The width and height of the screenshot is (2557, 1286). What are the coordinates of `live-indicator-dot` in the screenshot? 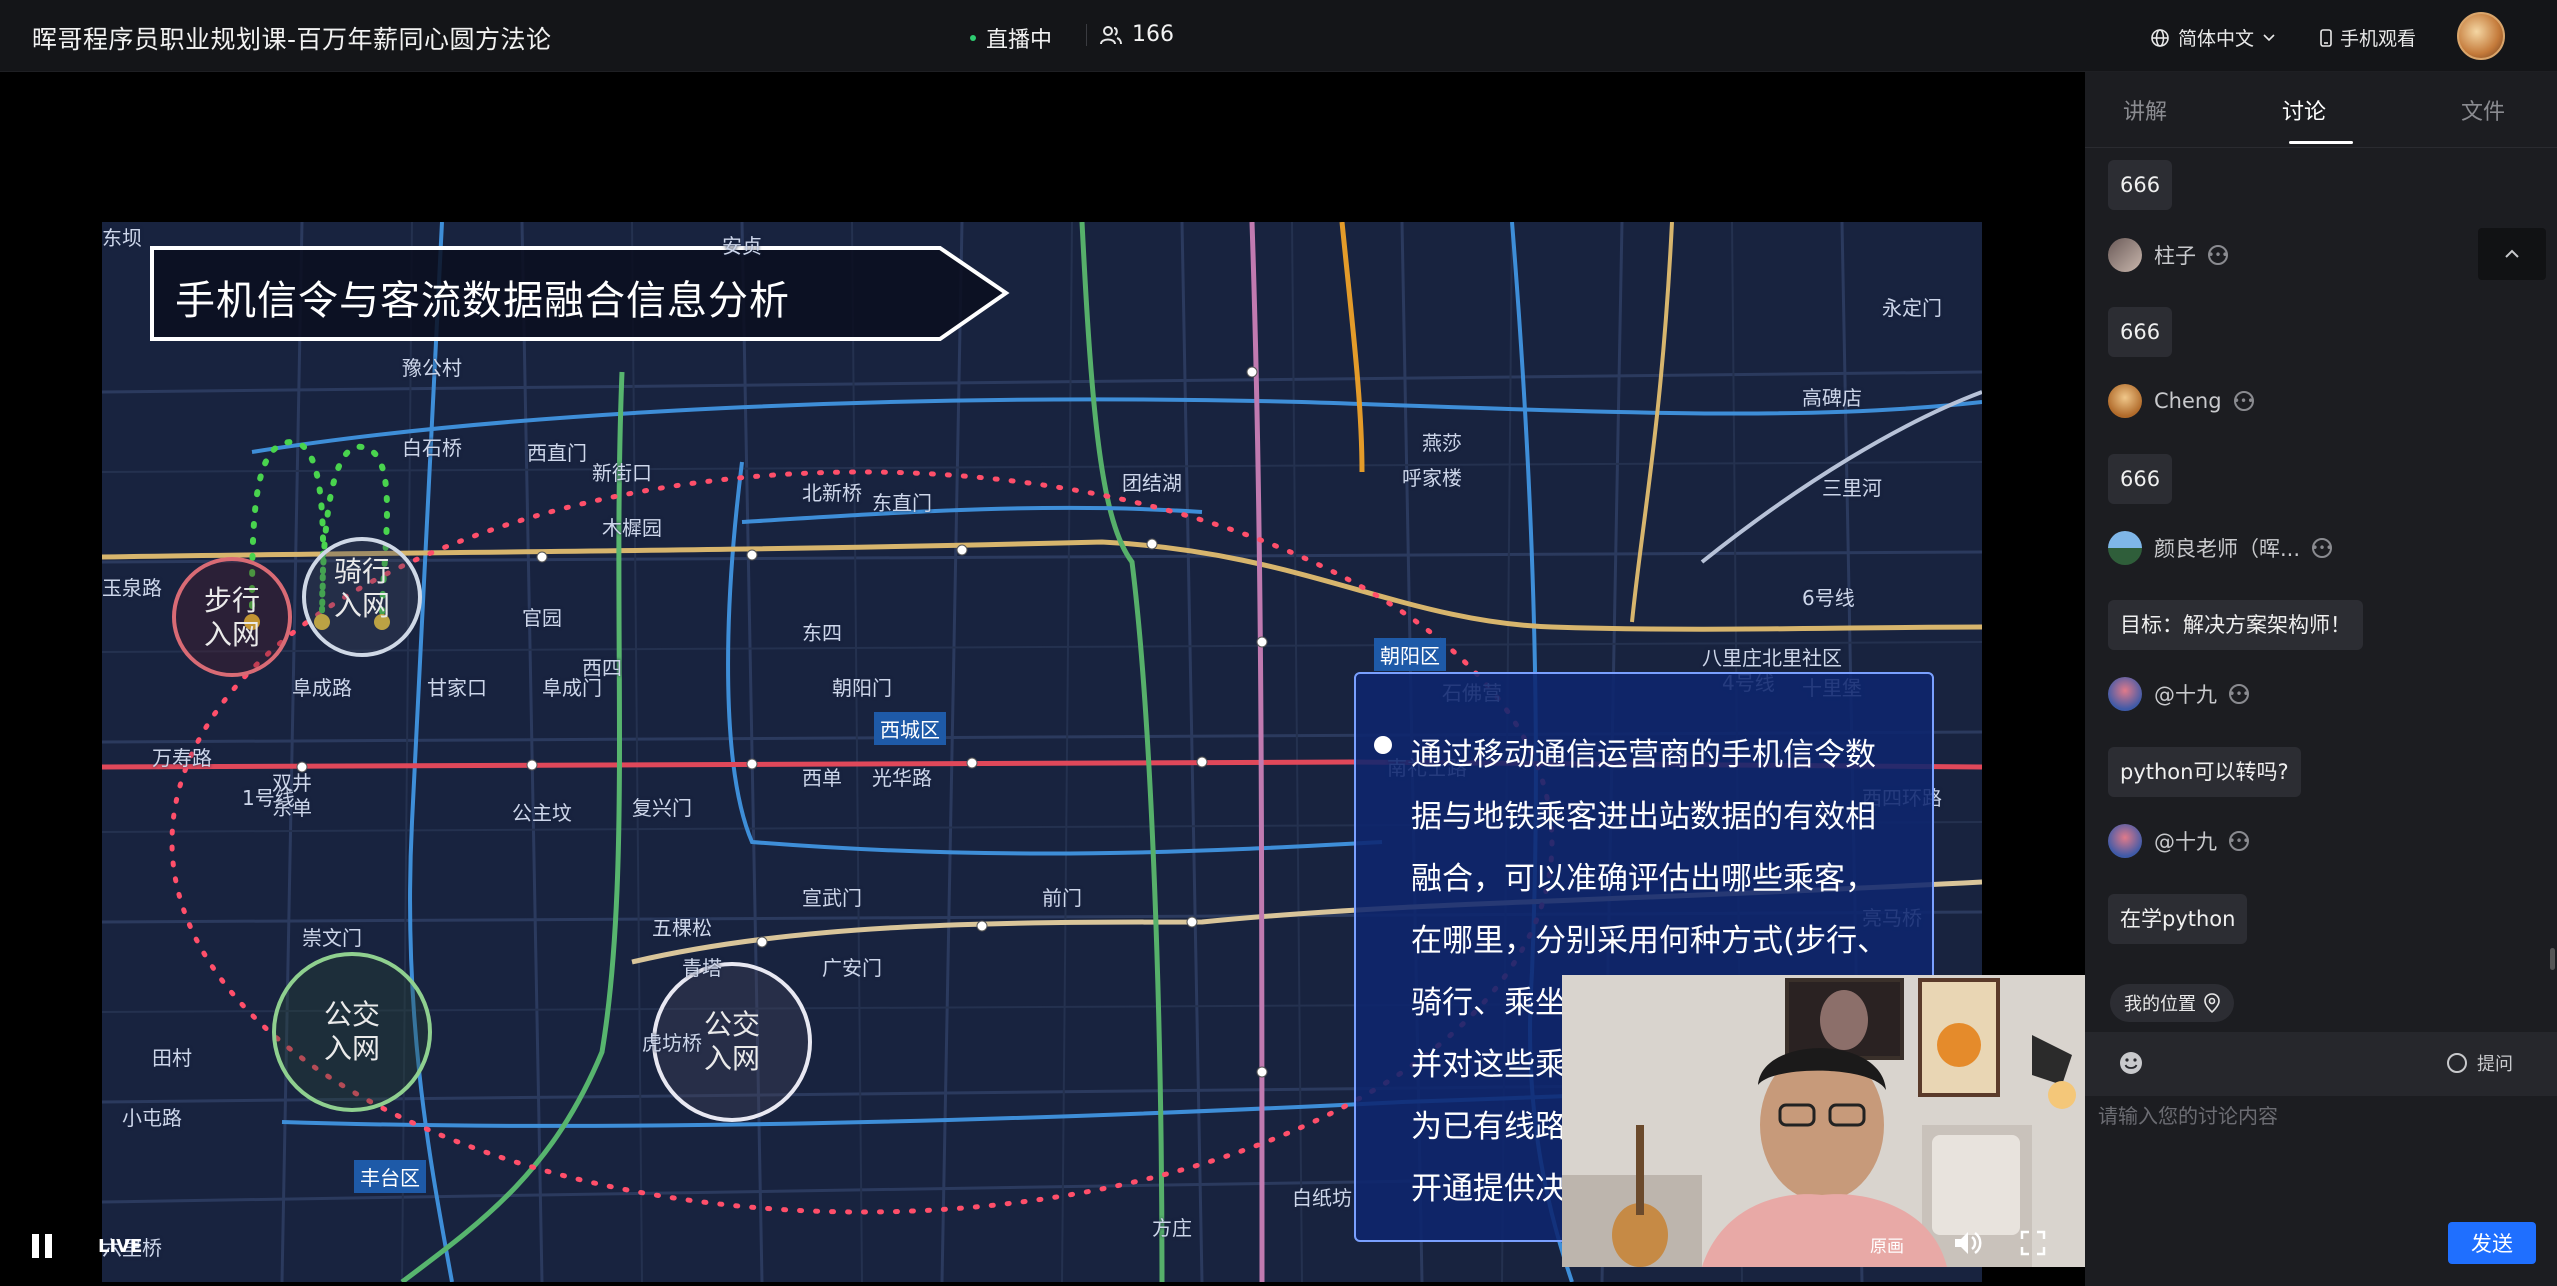 It's located at (973, 38).